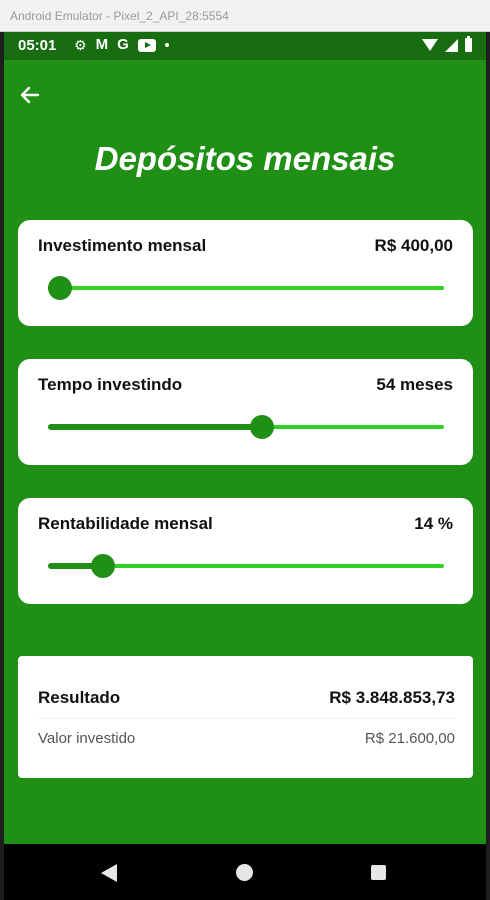 The image size is (490, 900). What do you see at coordinates (433, 523) in the screenshot?
I see `monthly-return-value: 14 %` at bounding box center [433, 523].